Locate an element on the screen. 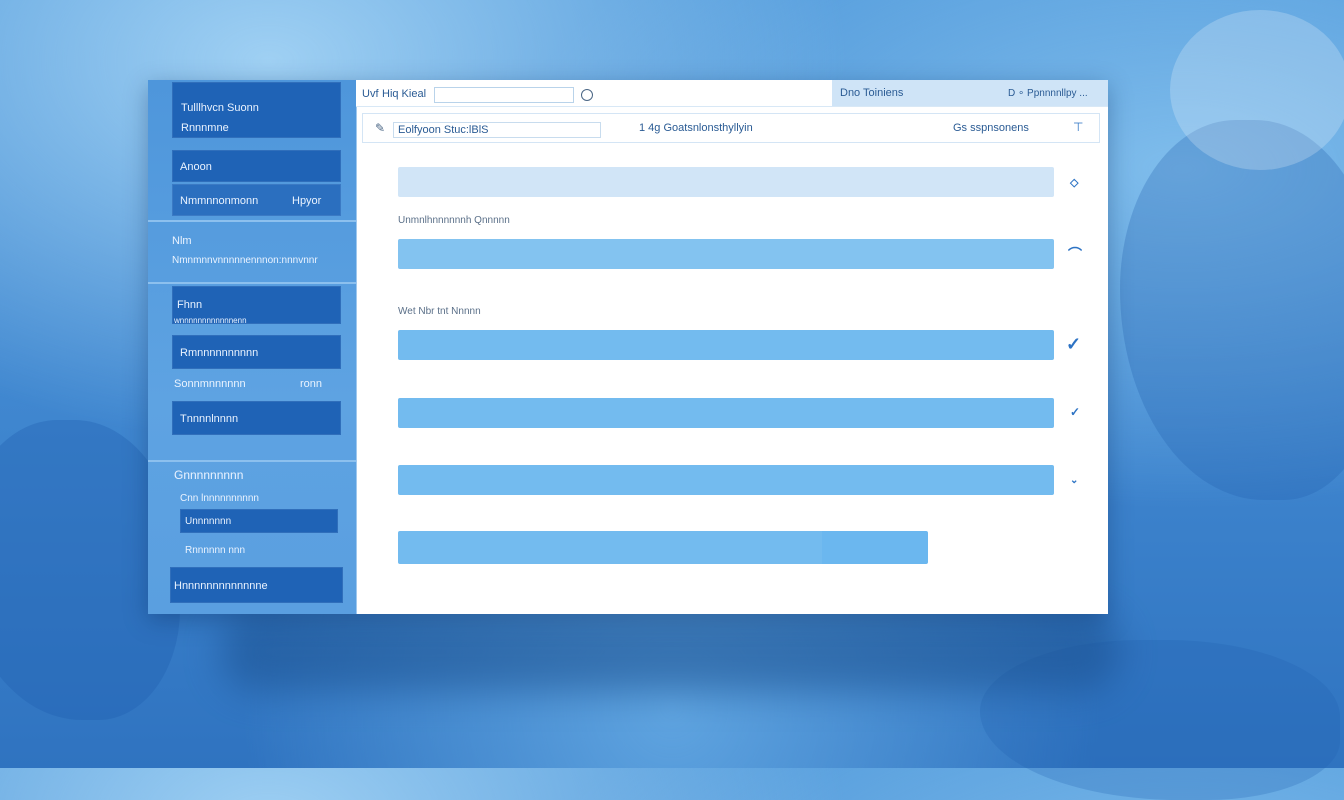  background-shape is located at coordinates (1232, 310).